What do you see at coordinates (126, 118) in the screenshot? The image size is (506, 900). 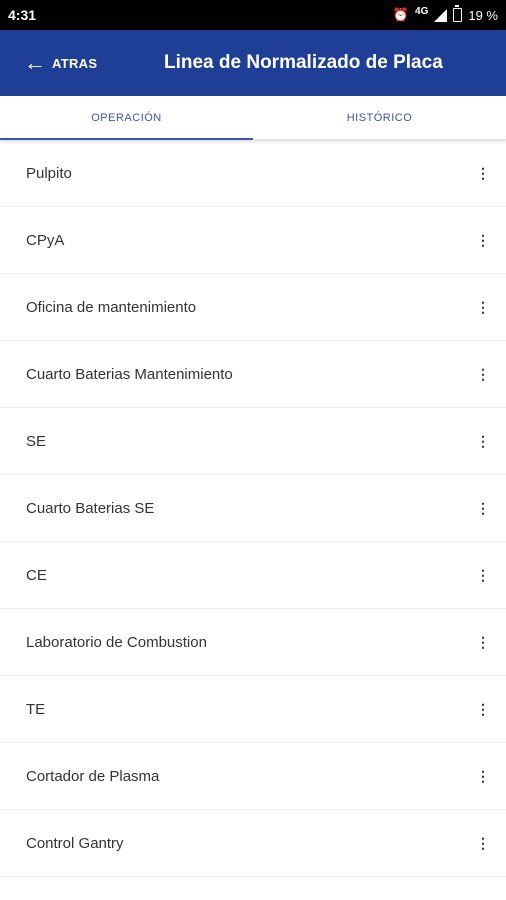 I see `tab-operacion: OPERACIÓN` at bounding box center [126, 118].